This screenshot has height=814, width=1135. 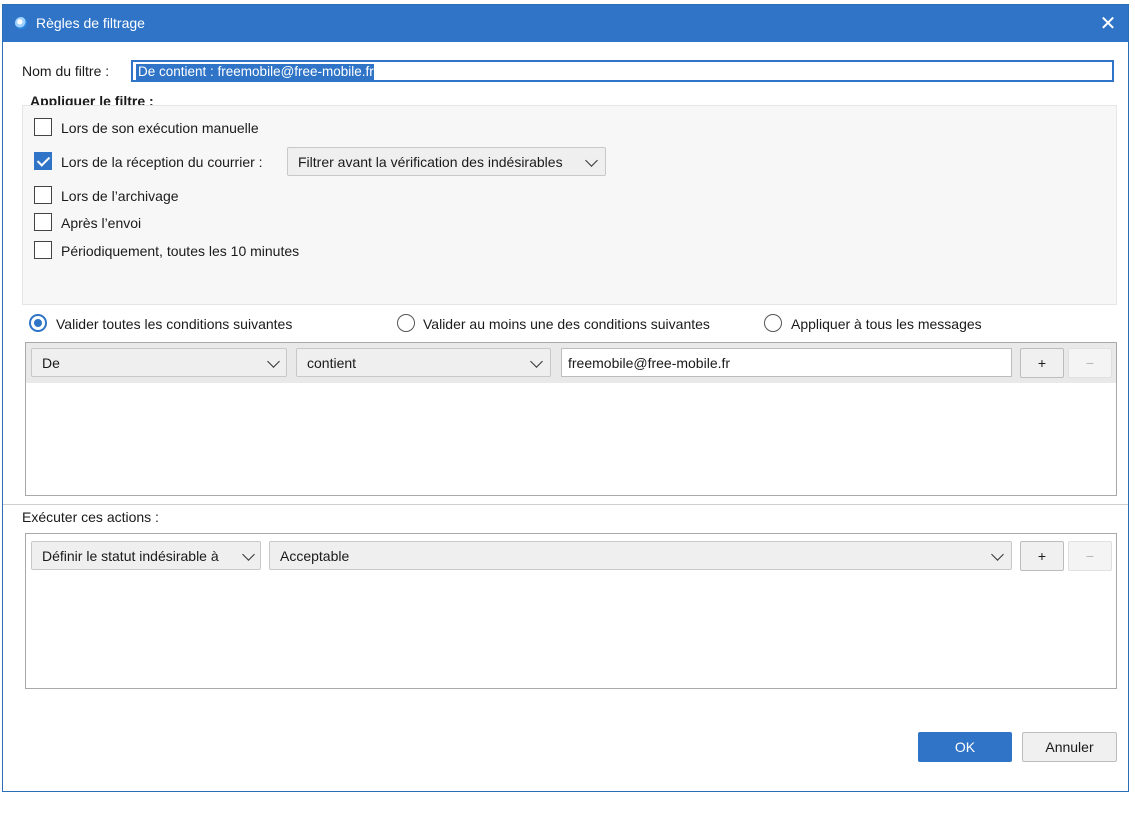 What do you see at coordinates (162, 162) in the screenshot?
I see `on-mail-receive-label: Lors de la réception du courrier :` at bounding box center [162, 162].